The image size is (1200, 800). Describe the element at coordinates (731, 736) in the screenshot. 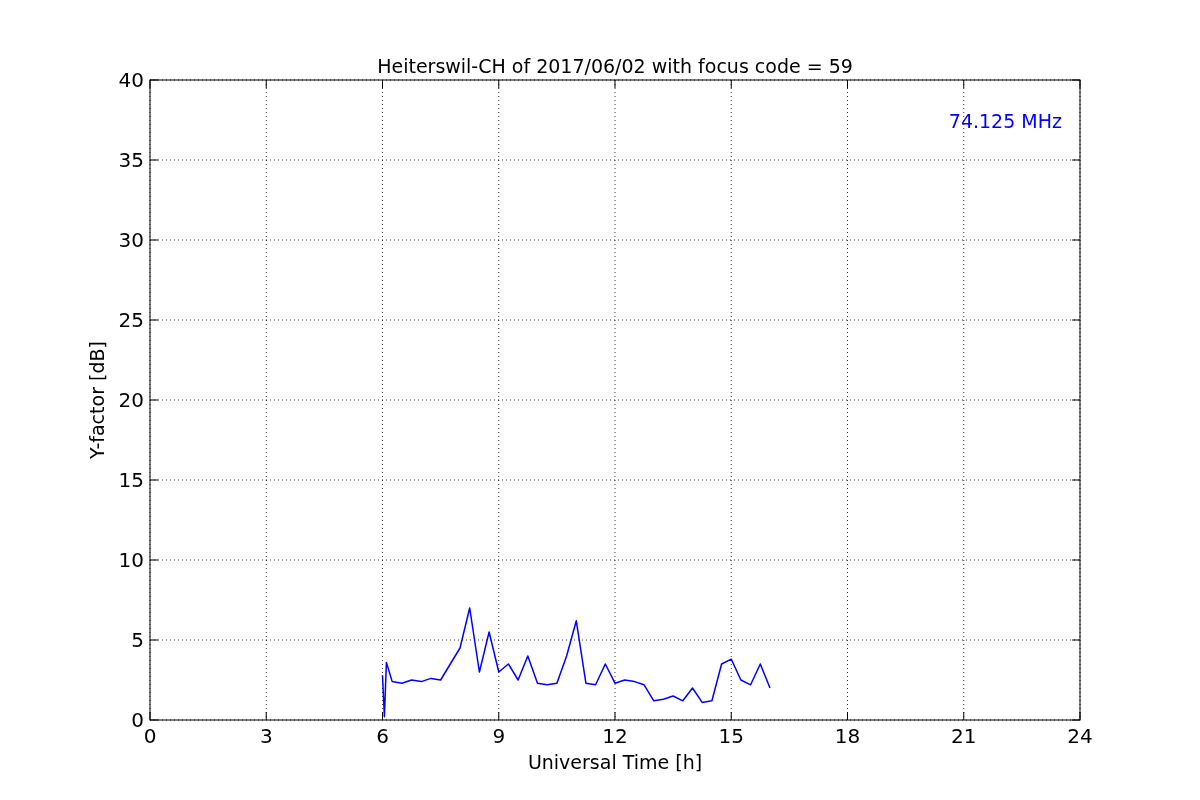

I see `x-tick-label: 15` at that location.